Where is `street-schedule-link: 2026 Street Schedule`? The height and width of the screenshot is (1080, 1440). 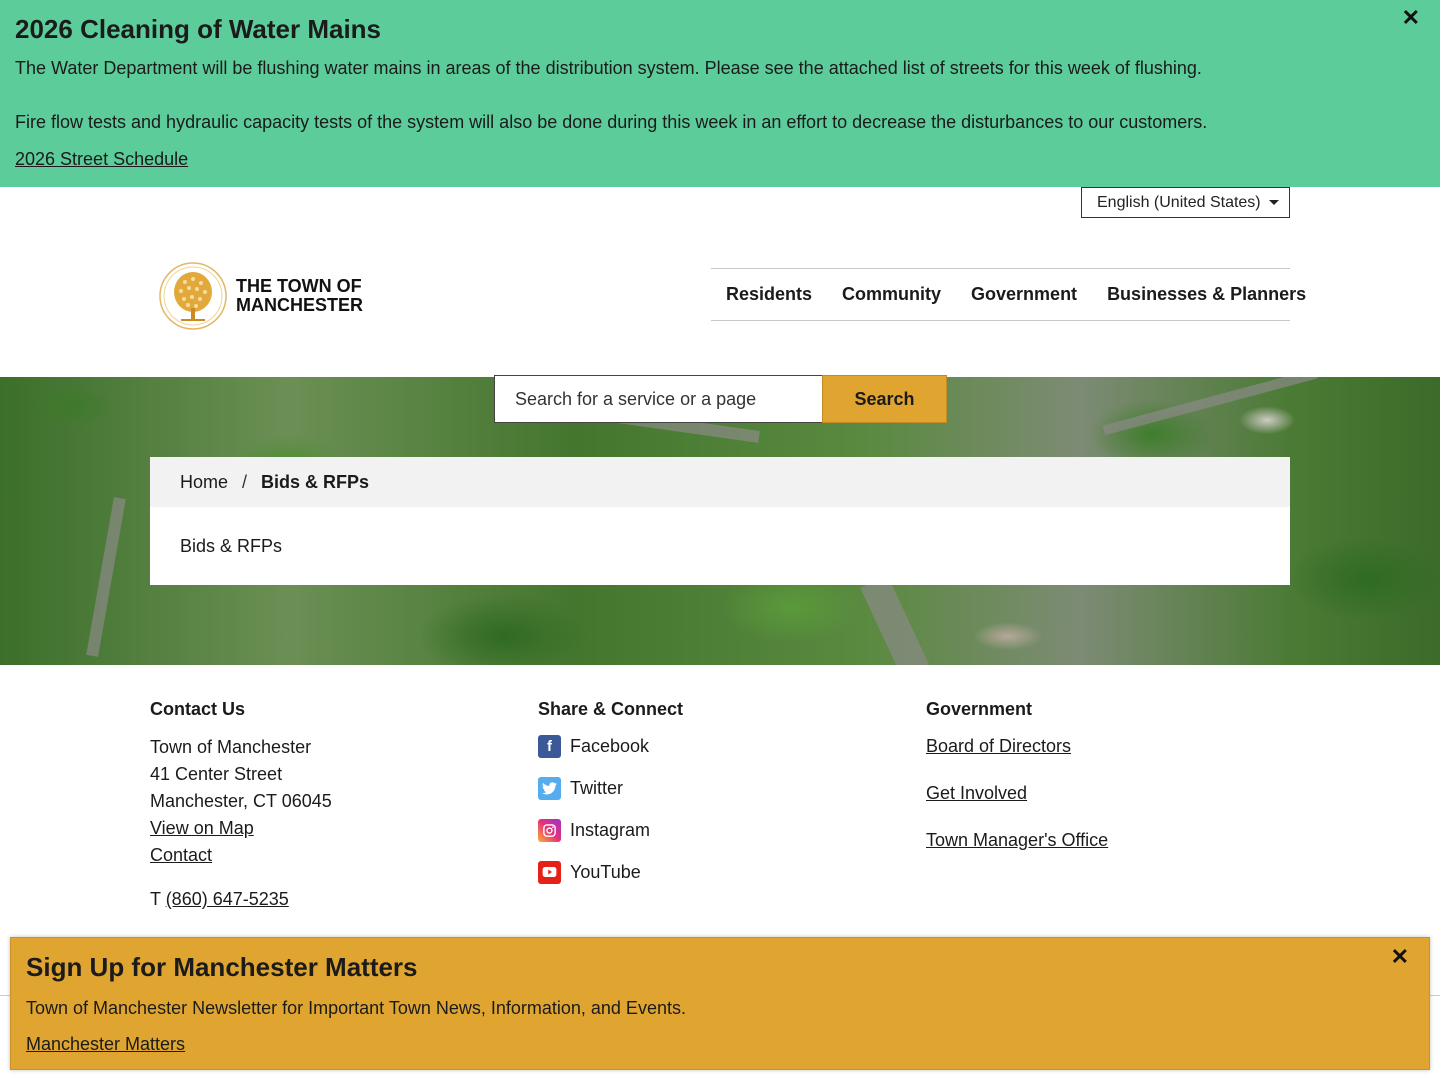
street-schedule-link: 2026 Street Schedule is located at coordinates (101, 159).